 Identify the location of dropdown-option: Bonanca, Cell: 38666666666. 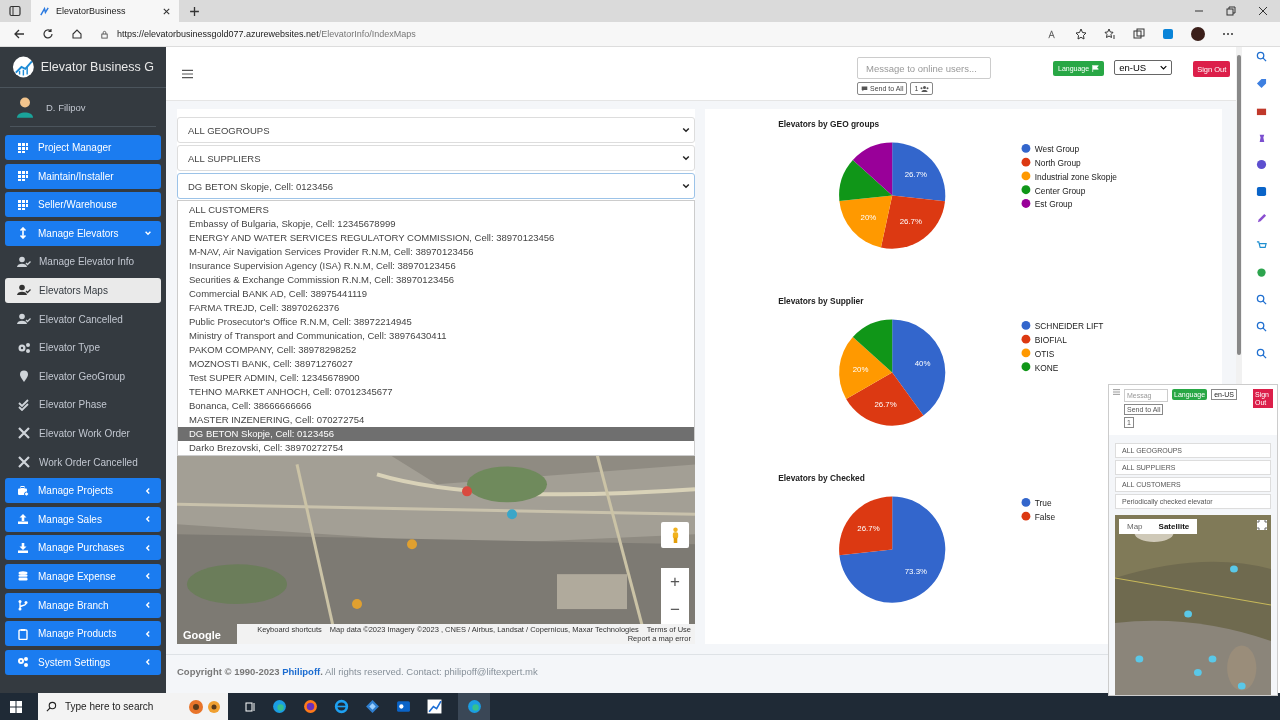
(436, 406).